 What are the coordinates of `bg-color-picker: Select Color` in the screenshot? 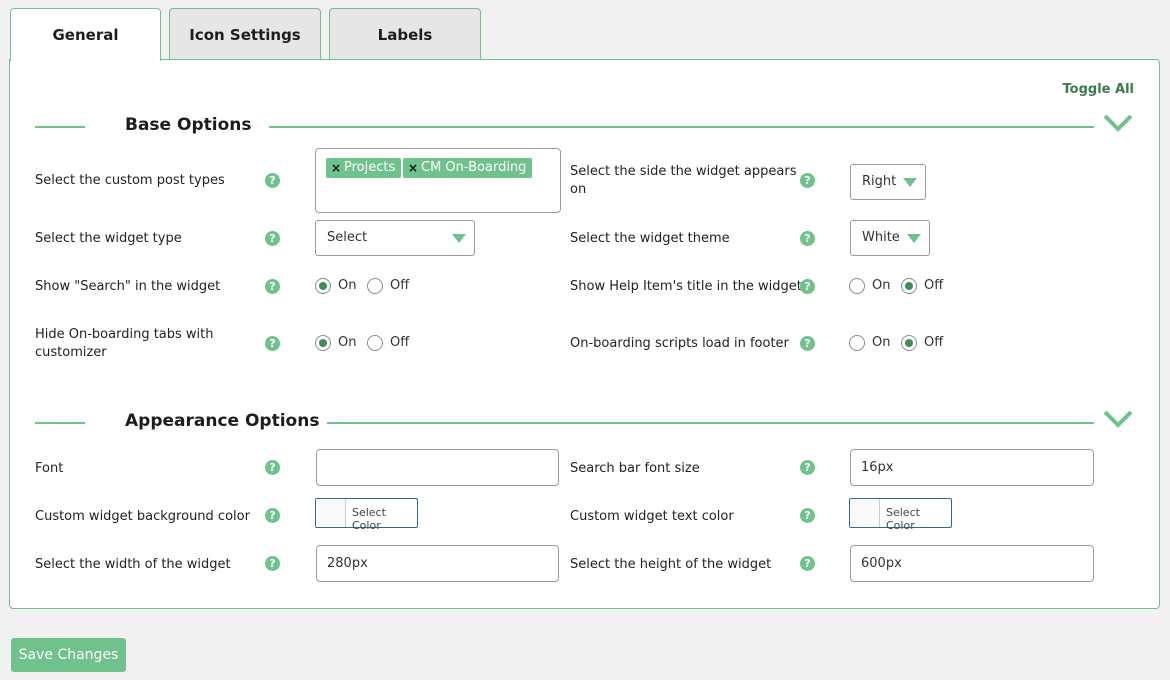 It's located at (366, 515).